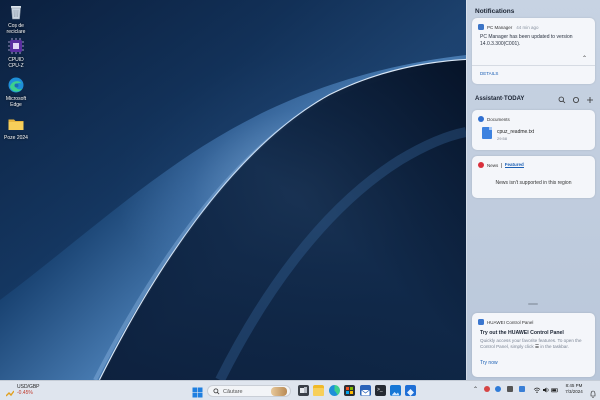  Describe the element at coordinates (546, 391) in the screenshot. I see `volume-icon` at that location.